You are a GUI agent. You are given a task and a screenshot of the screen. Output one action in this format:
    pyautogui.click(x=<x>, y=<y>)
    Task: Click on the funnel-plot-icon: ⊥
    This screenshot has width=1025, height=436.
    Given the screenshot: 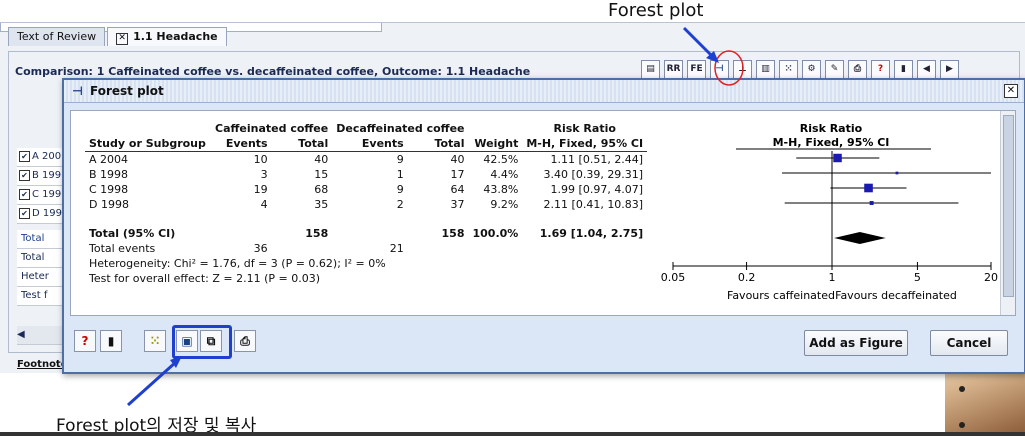 What is the action you would take?
    pyautogui.click(x=742, y=69)
    